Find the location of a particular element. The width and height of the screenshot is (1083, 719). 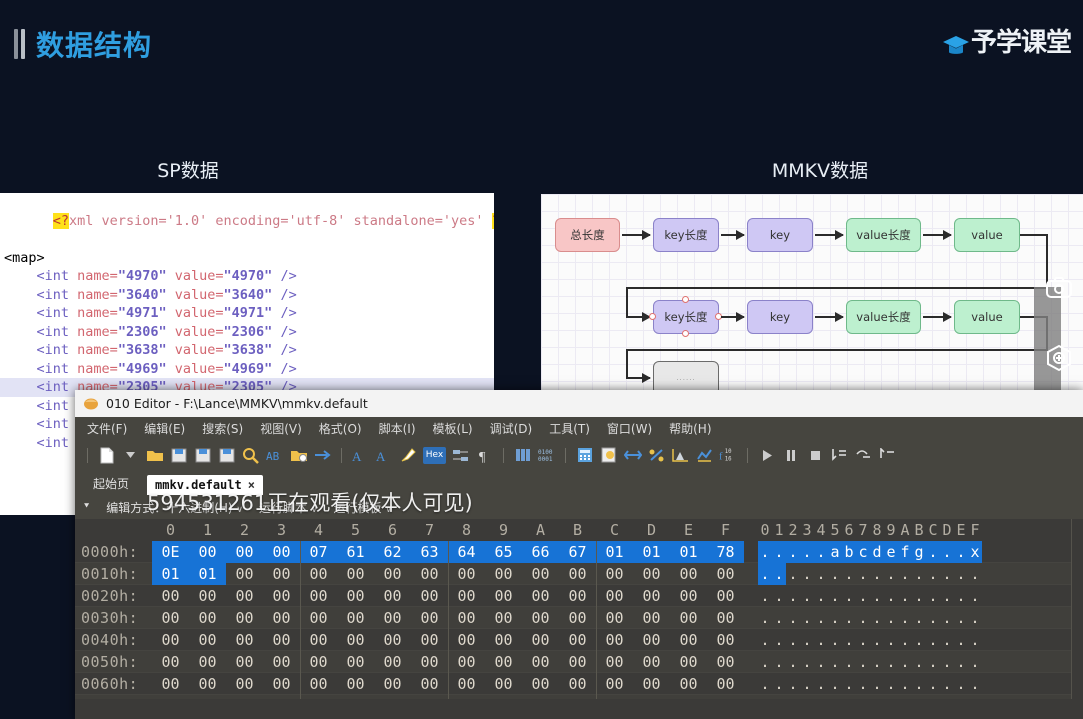

hex-scrollbar is located at coordinates (1077, 609).